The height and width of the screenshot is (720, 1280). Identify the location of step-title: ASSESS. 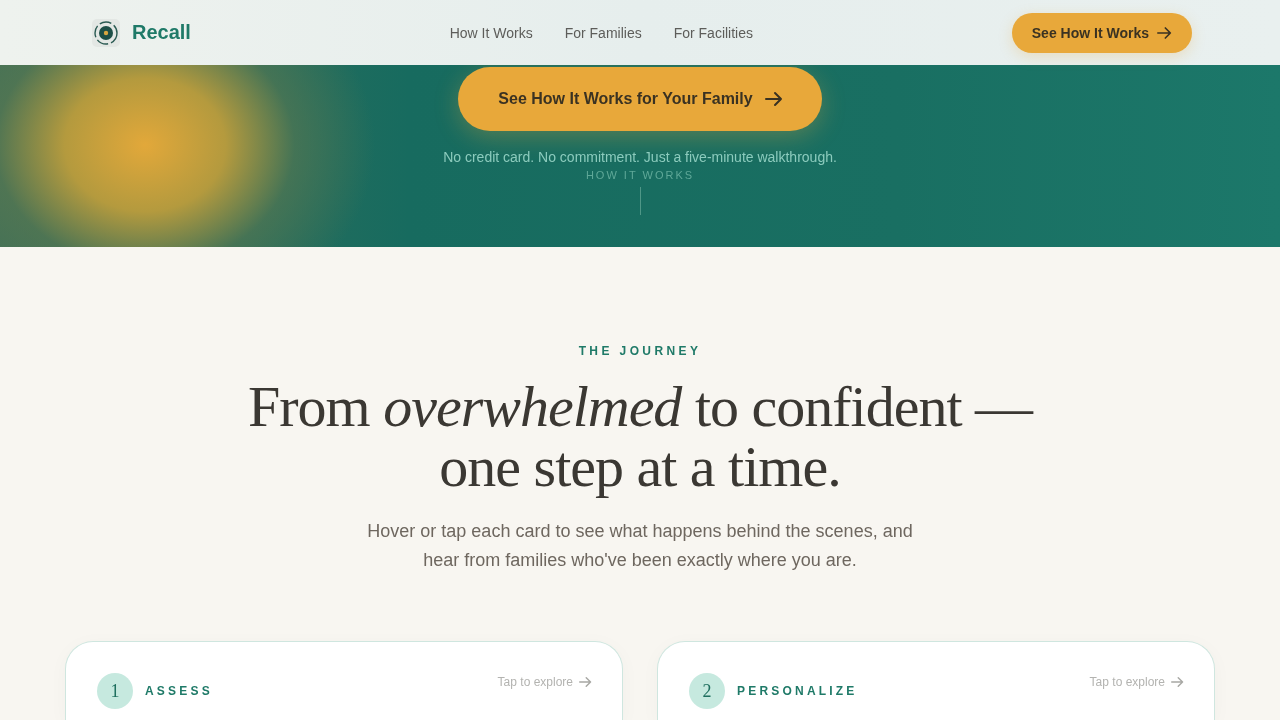
(179, 691).